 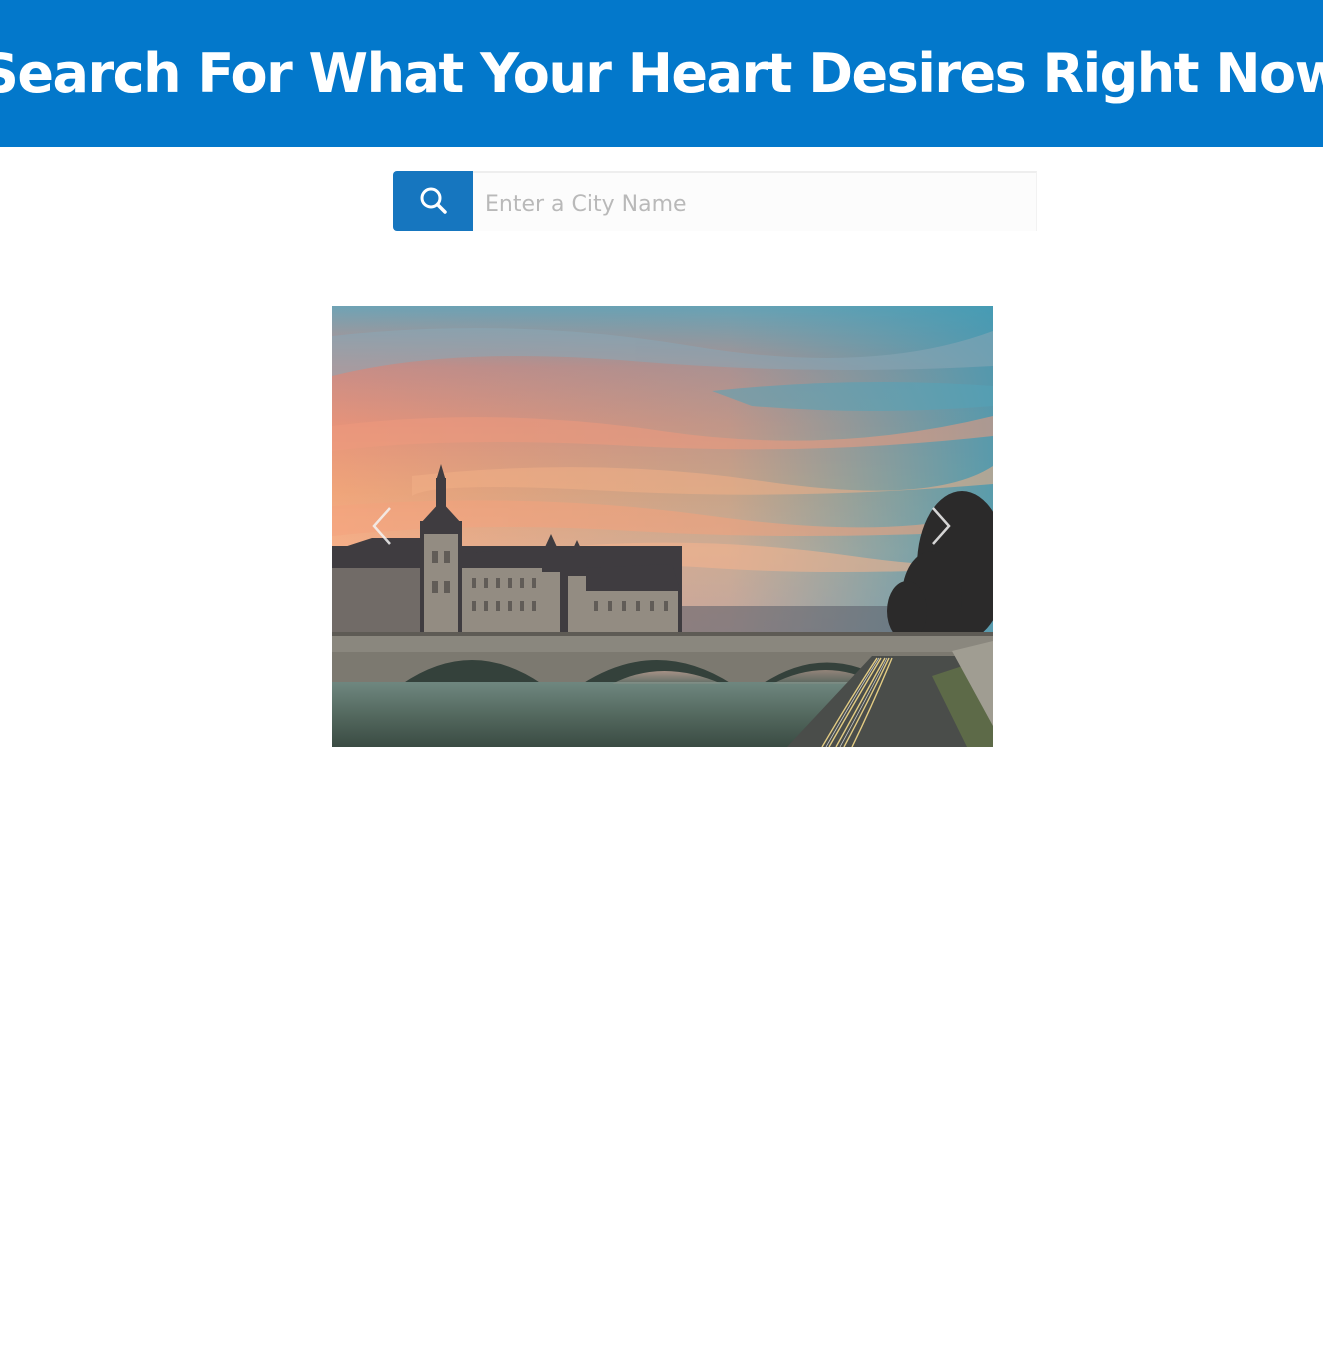 What do you see at coordinates (755, 201) in the screenshot?
I see `city-search-input` at bounding box center [755, 201].